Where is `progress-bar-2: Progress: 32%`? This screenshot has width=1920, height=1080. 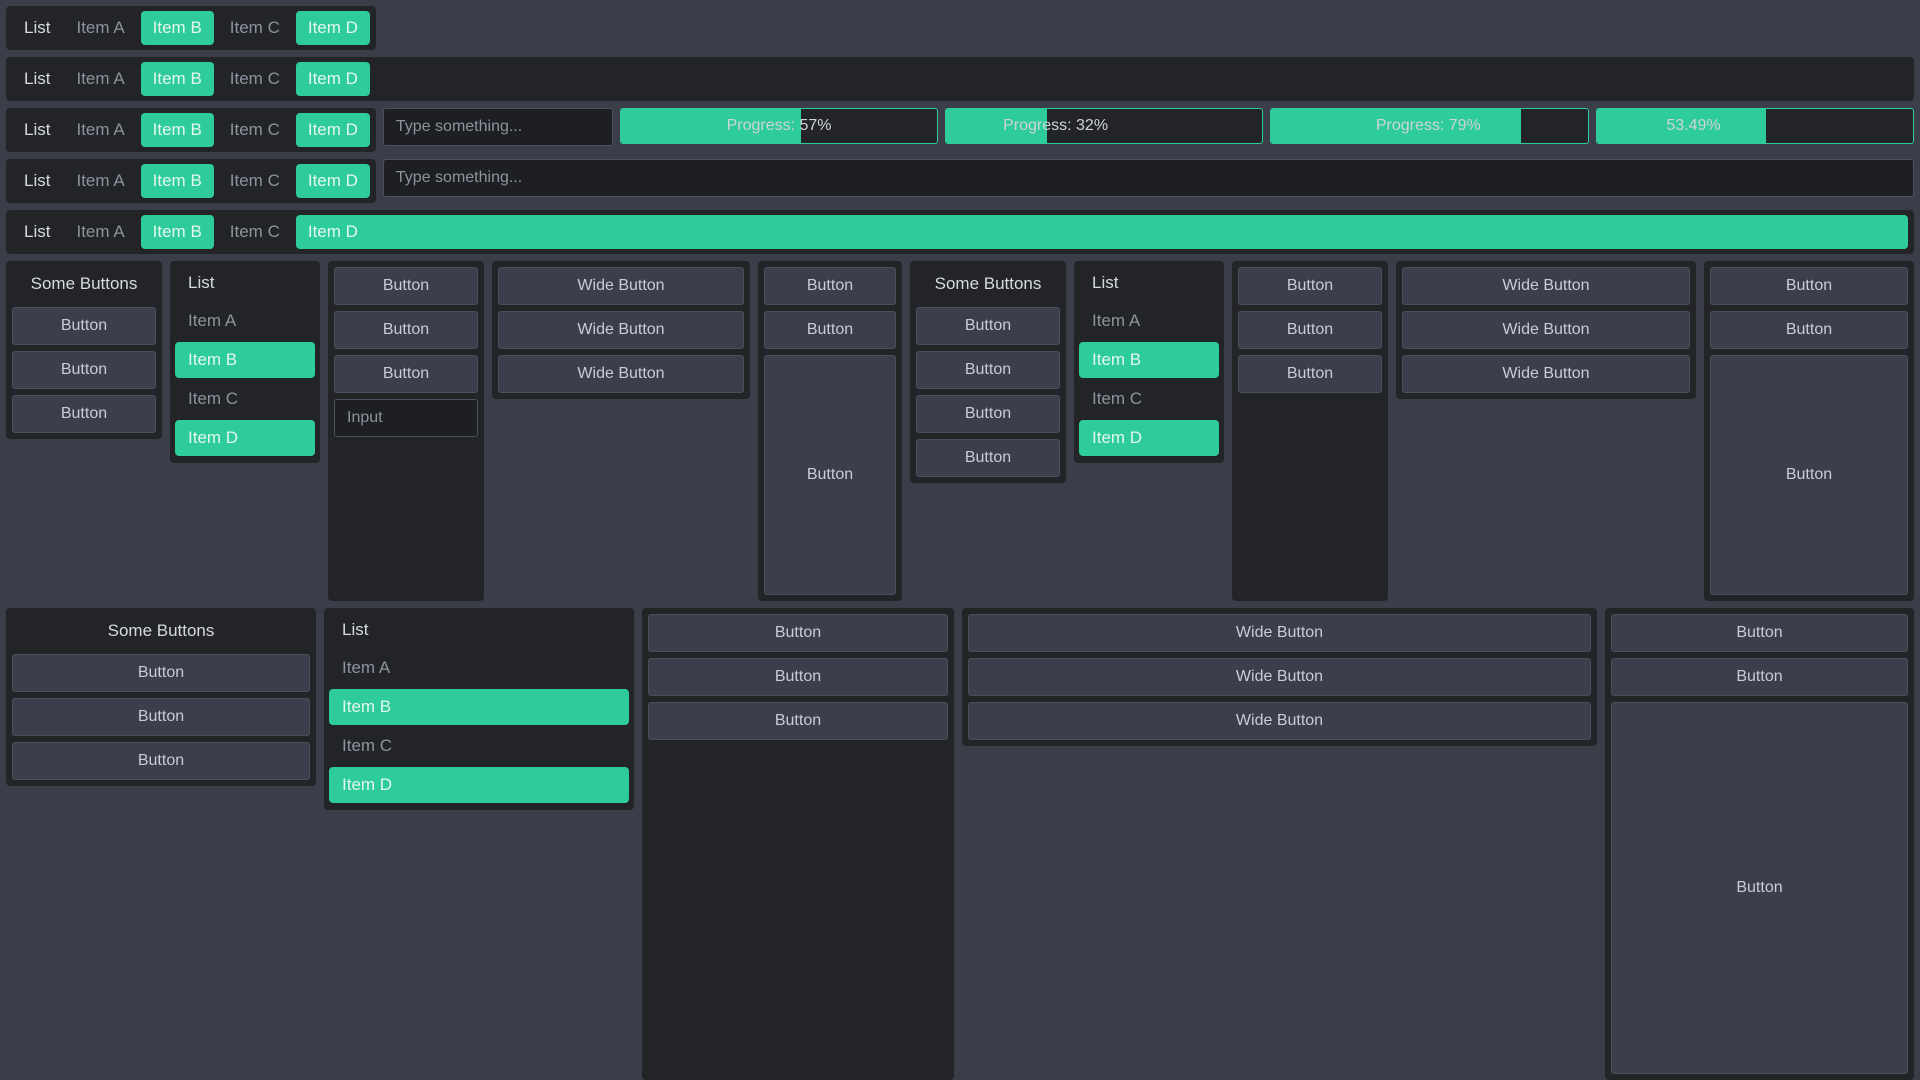 progress-bar-2: Progress: 32% is located at coordinates (1104, 126).